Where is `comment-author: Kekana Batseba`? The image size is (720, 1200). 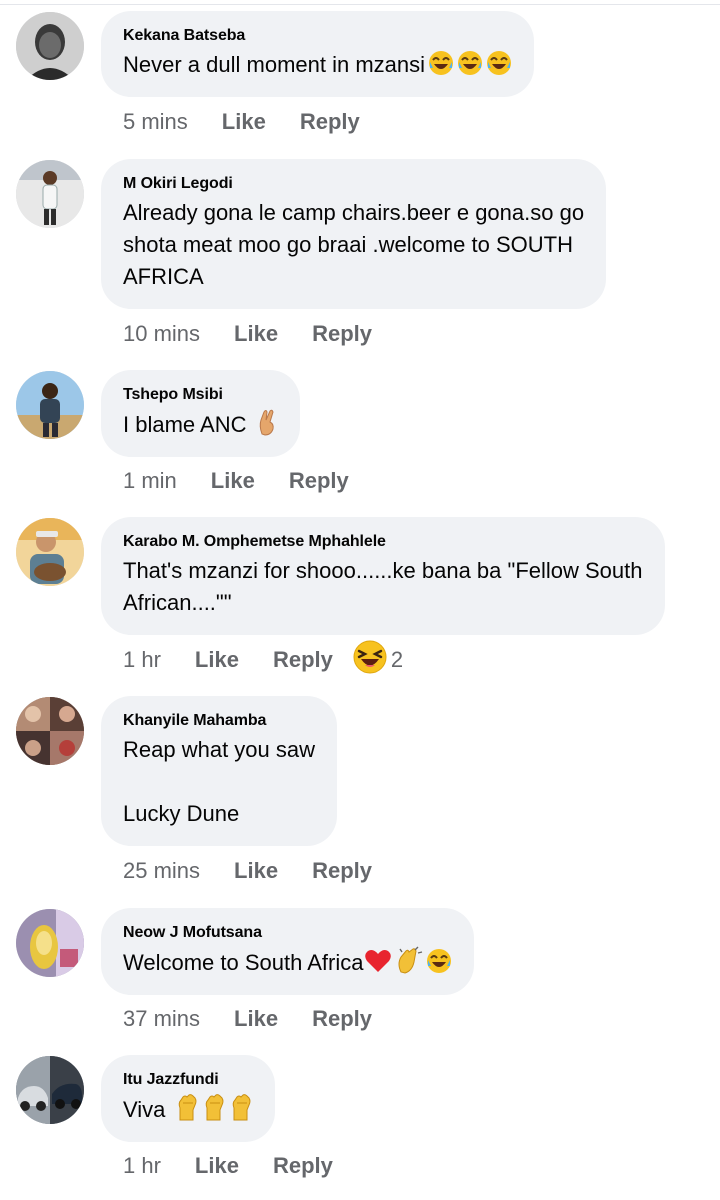
comment-author: Kekana Batseba is located at coordinates (317, 36).